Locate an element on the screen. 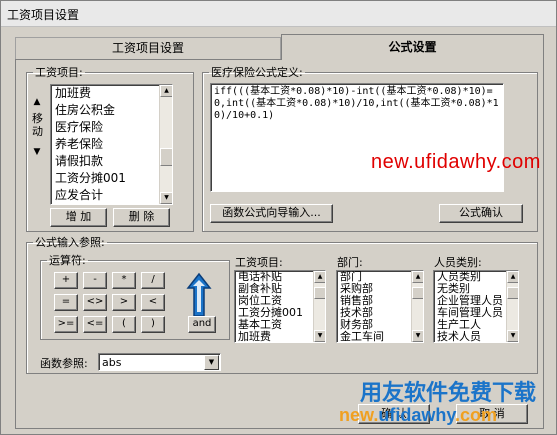 Image resolution: width=557 pixels, height=435 pixels. ref-salary-items-label: 工资项目: is located at coordinates (259, 262).